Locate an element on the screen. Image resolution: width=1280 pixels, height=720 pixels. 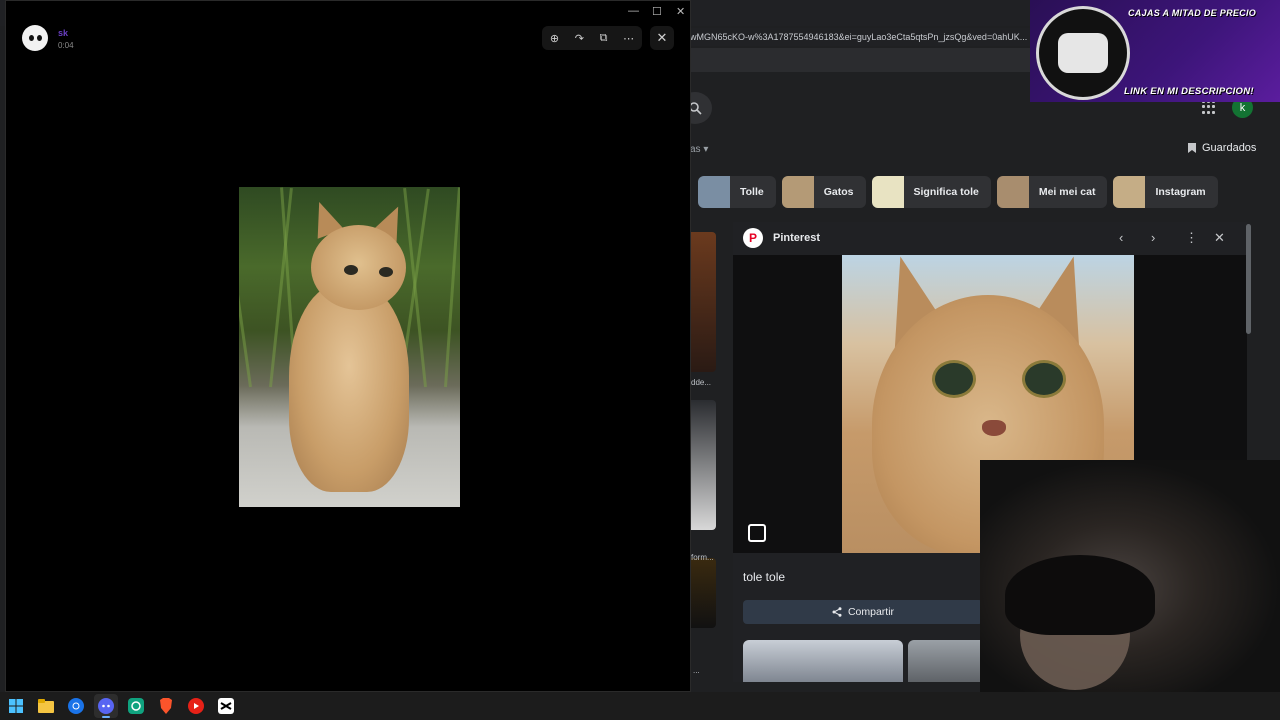
google-apps-icon is located at coordinates (1209, 107).